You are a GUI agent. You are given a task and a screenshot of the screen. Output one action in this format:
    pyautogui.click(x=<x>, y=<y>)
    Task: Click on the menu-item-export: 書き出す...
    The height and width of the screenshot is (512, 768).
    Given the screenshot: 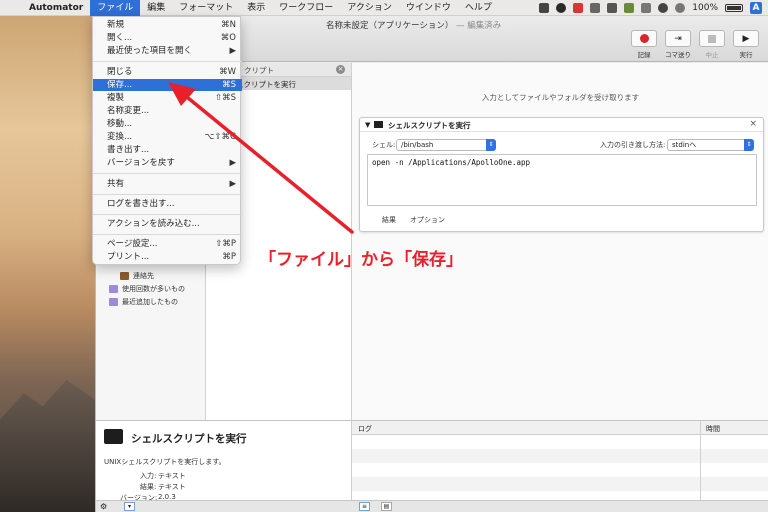 What is the action you would take?
    pyautogui.click(x=167, y=150)
    